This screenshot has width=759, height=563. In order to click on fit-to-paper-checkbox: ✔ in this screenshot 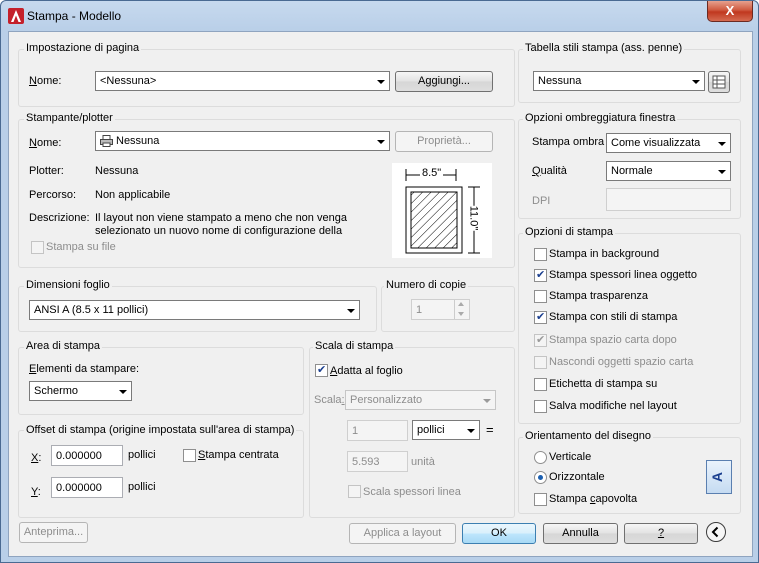, I will do `click(321, 370)`.